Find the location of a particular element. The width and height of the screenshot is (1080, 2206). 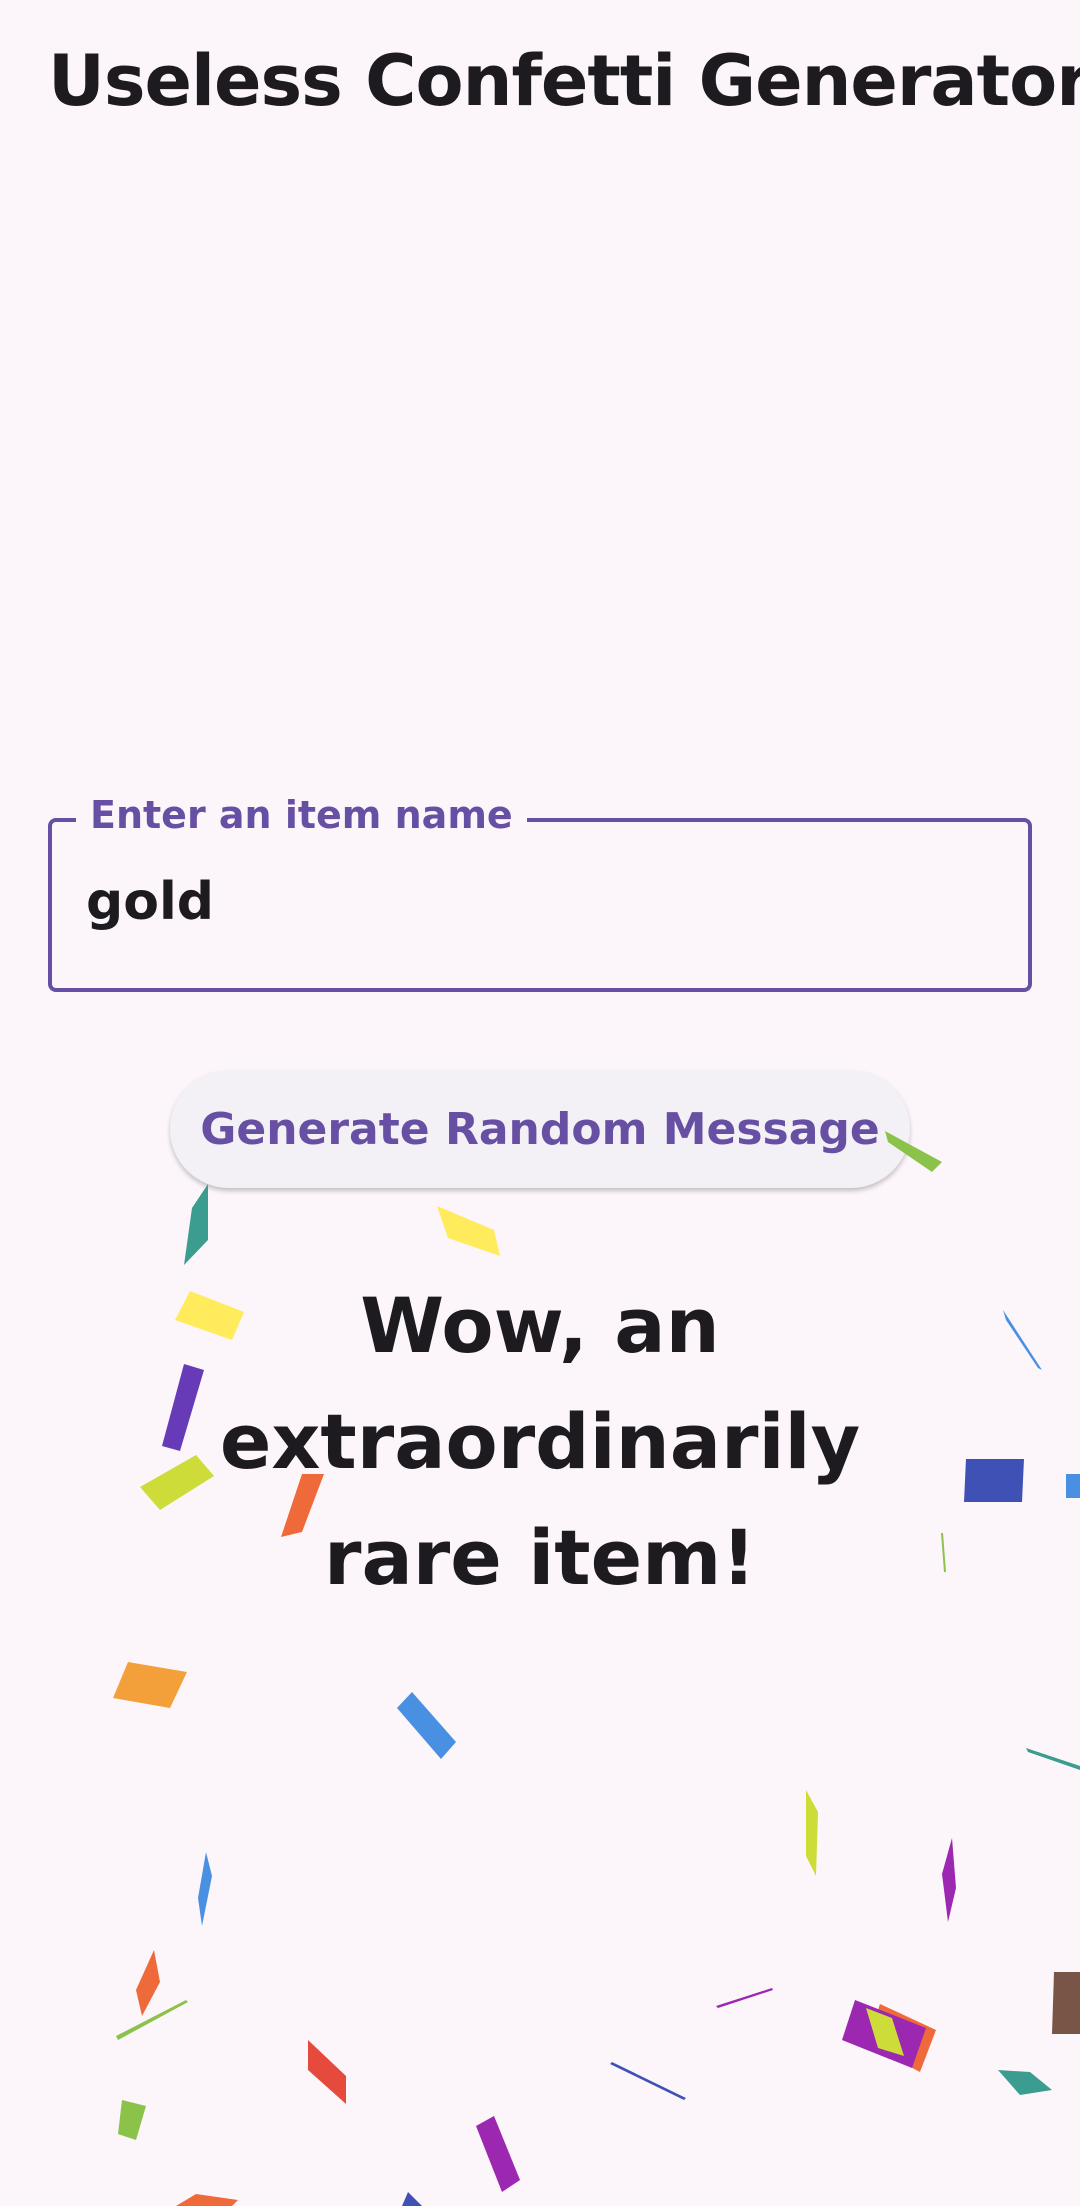

result-message-line-1: Wow, an extraordinarily is located at coordinates (540, 1383).